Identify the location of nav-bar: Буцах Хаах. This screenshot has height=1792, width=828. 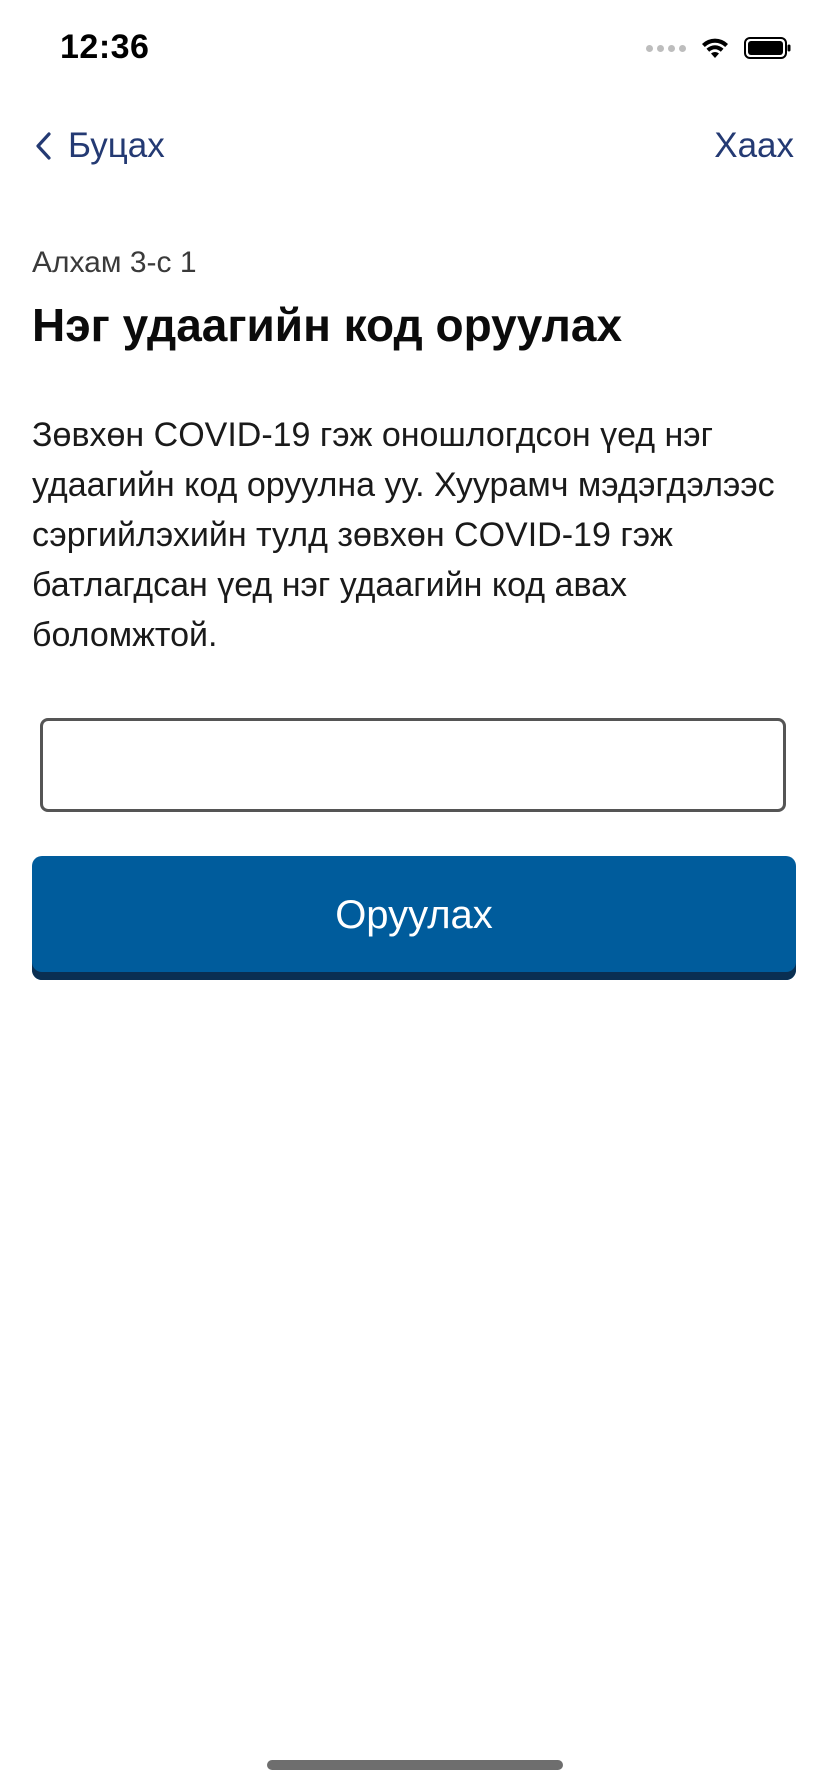
(414, 155).